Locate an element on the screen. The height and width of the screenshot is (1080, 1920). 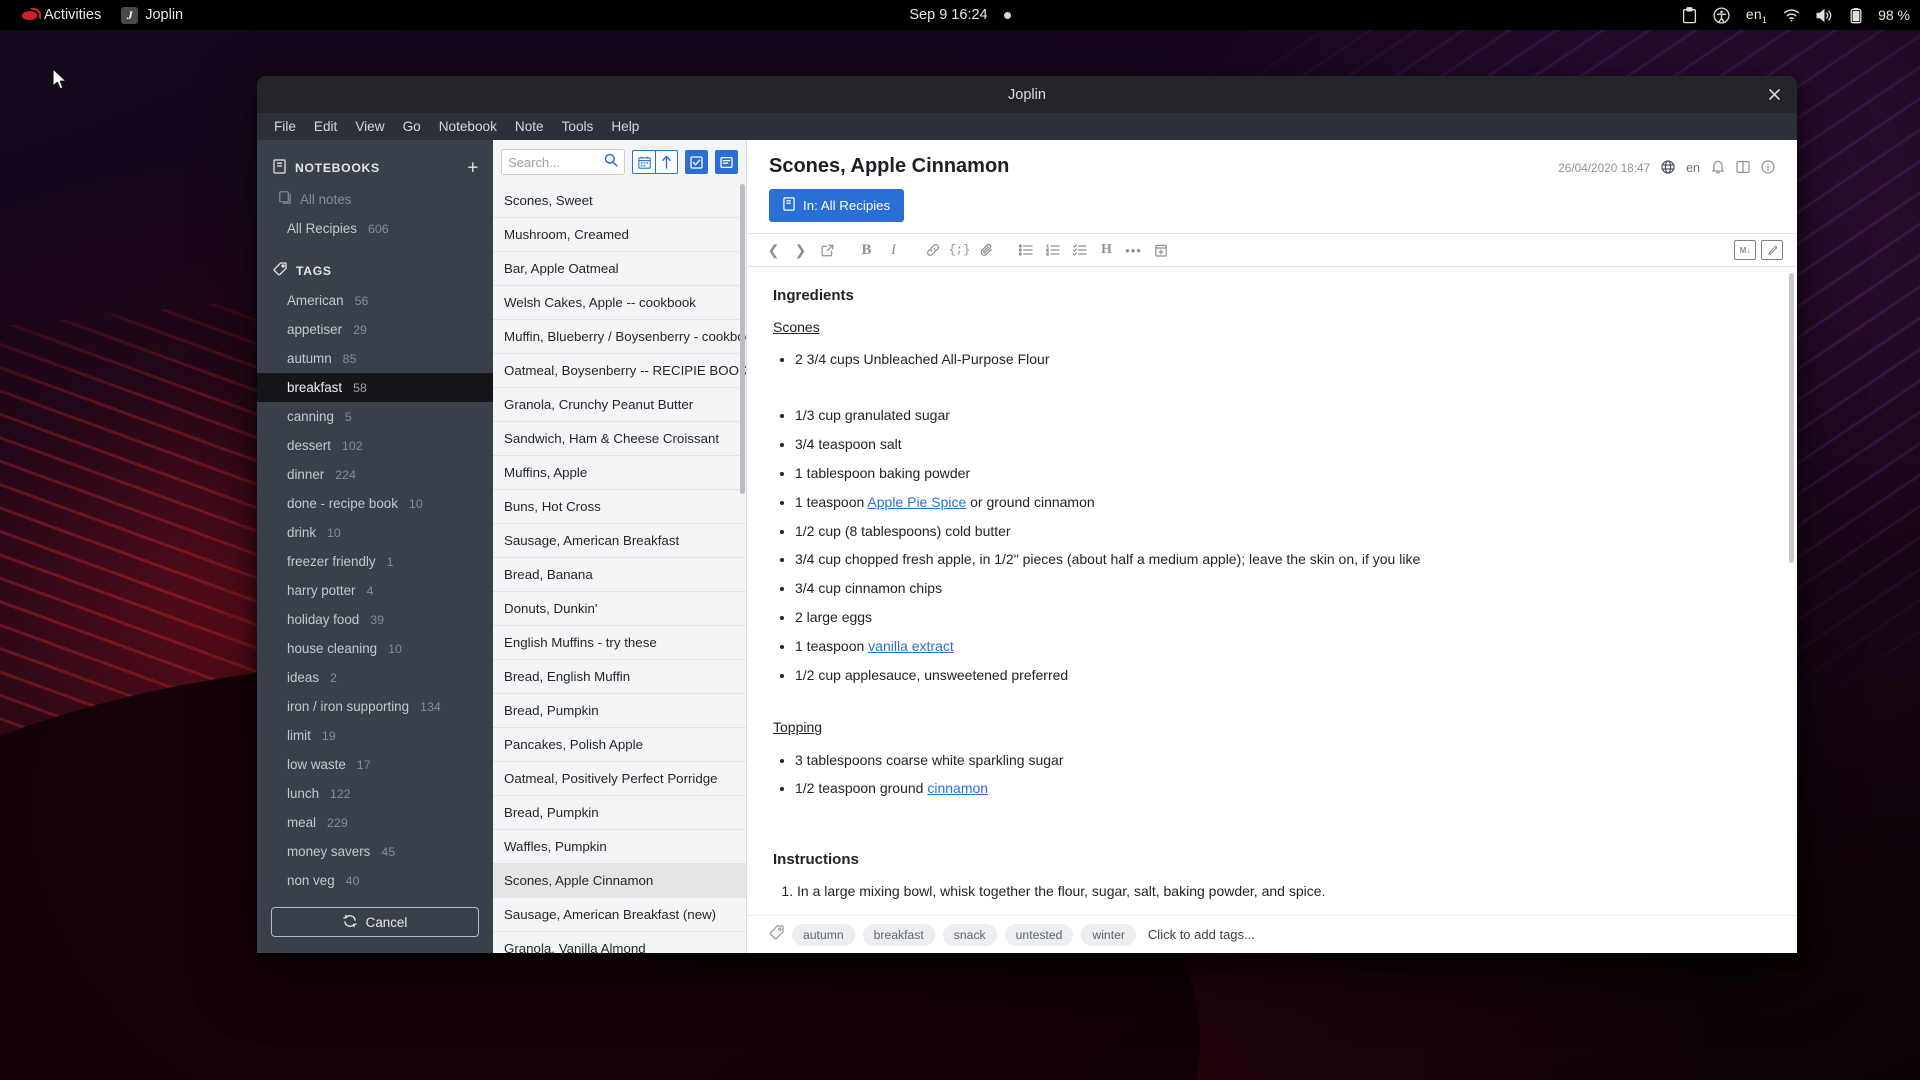
keyboard-layout-indicator: en1 is located at coordinates (1756, 15).